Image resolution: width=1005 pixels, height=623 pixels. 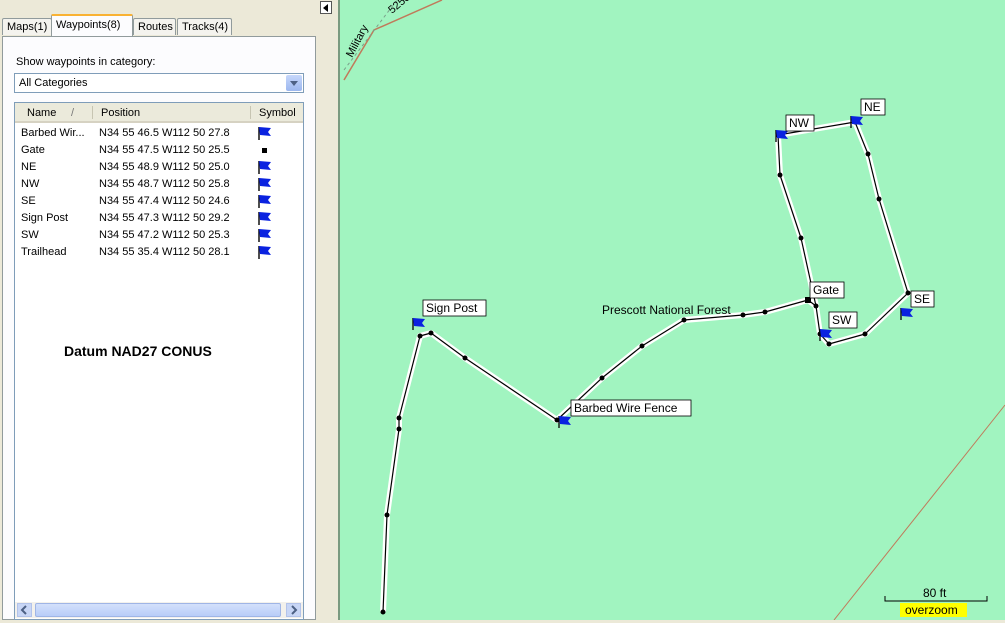 What do you see at coordinates (164, 150) in the screenshot?
I see `waypoint-position-cell: N34 55 47.5 W112 50 25.5` at bounding box center [164, 150].